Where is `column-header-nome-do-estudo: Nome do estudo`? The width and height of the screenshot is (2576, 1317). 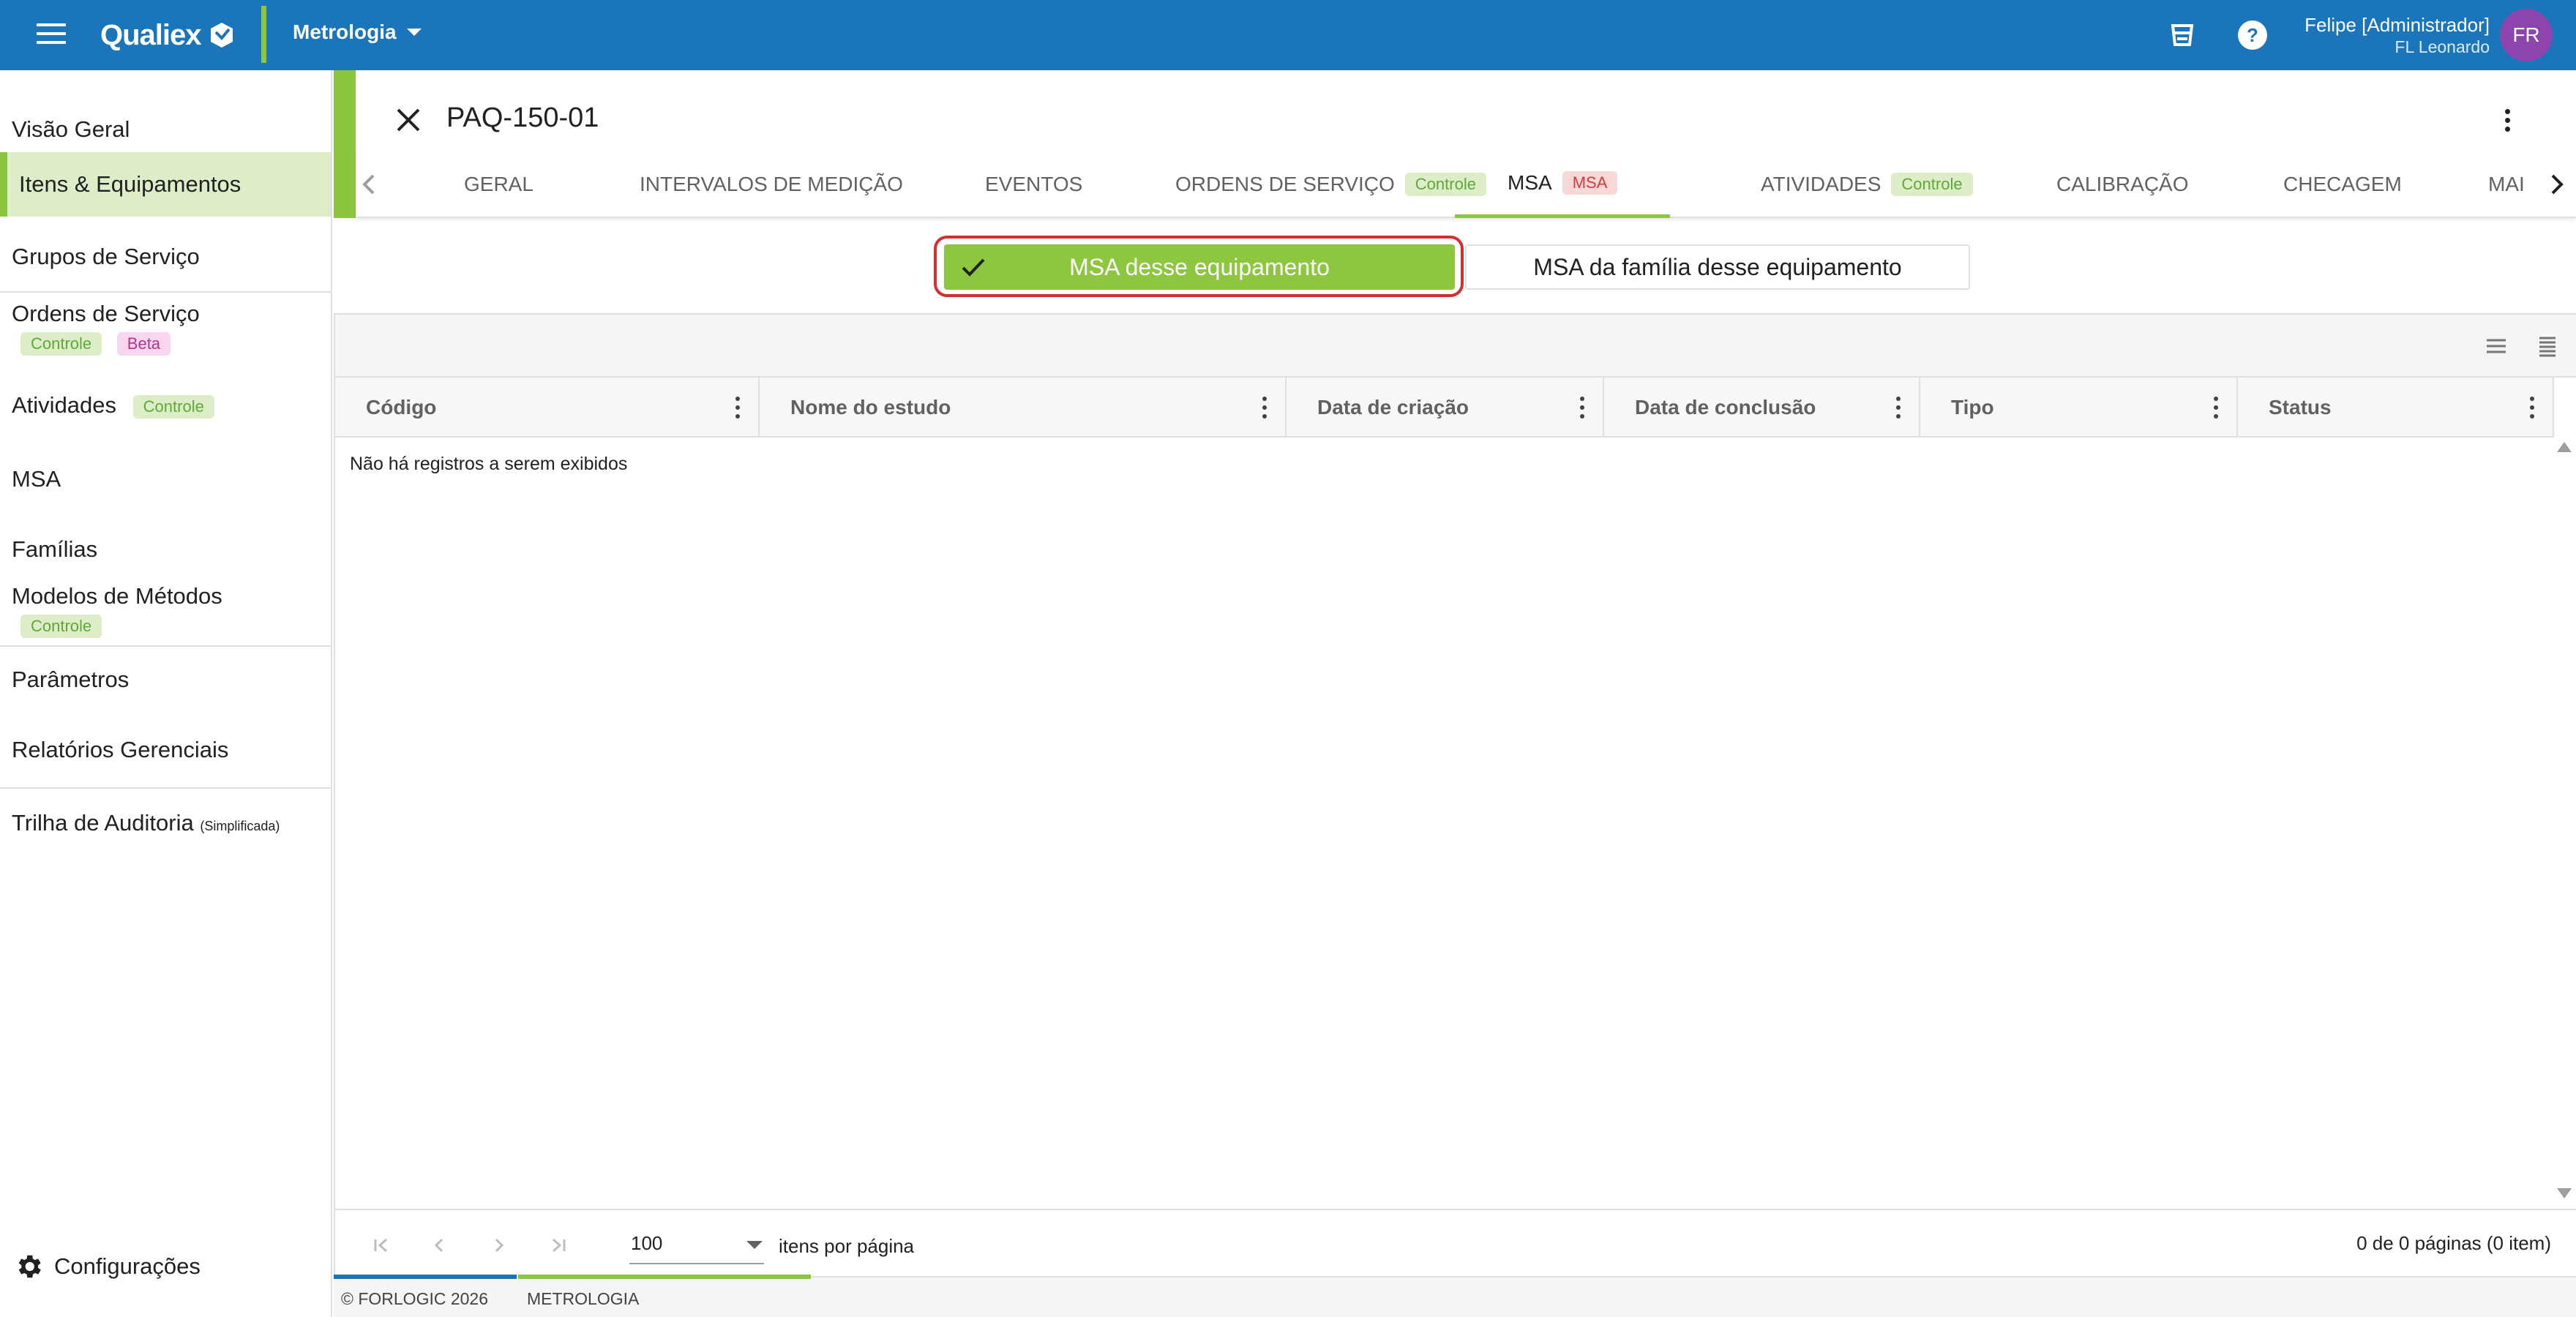
column-header-nome-do-estudo: Nome do estudo is located at coordinates (1023, 408).